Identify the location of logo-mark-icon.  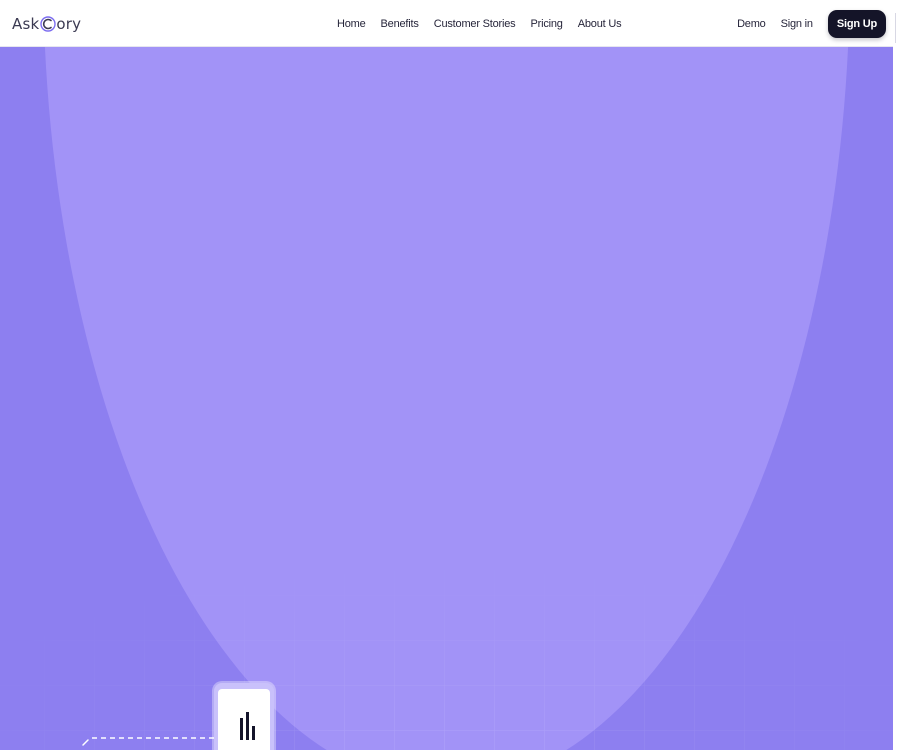
(48, 24).